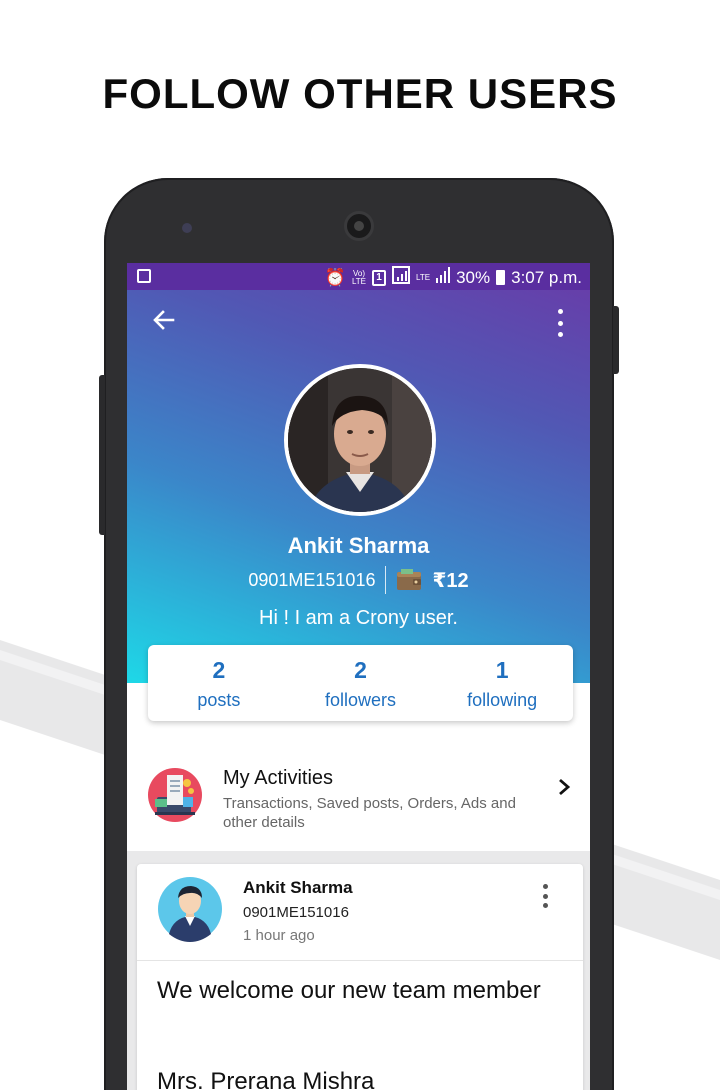 This screenshot has width=720, height=1090. What do you see at coordinates (423, 277) in the screenshot?
I see `lte-indicator: LTE` at bounding box center [423, 277].